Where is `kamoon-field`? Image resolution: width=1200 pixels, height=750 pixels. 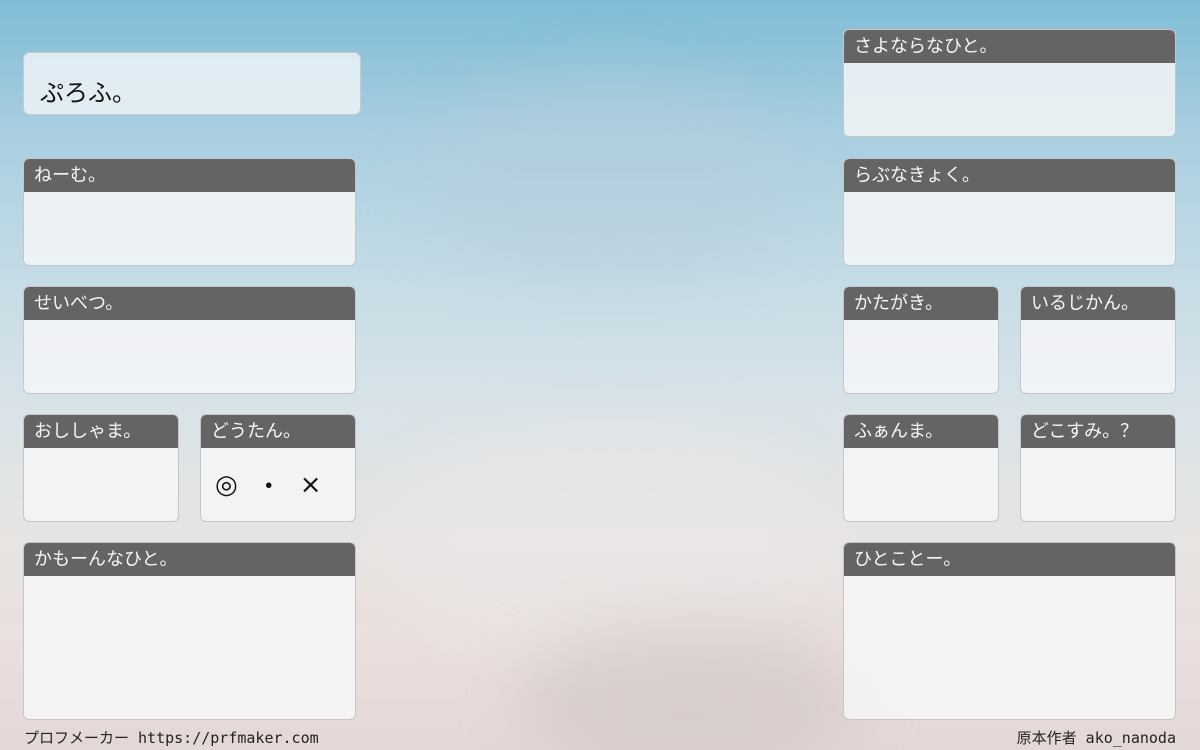 kamoon-field is located at coordinates (189, 647).